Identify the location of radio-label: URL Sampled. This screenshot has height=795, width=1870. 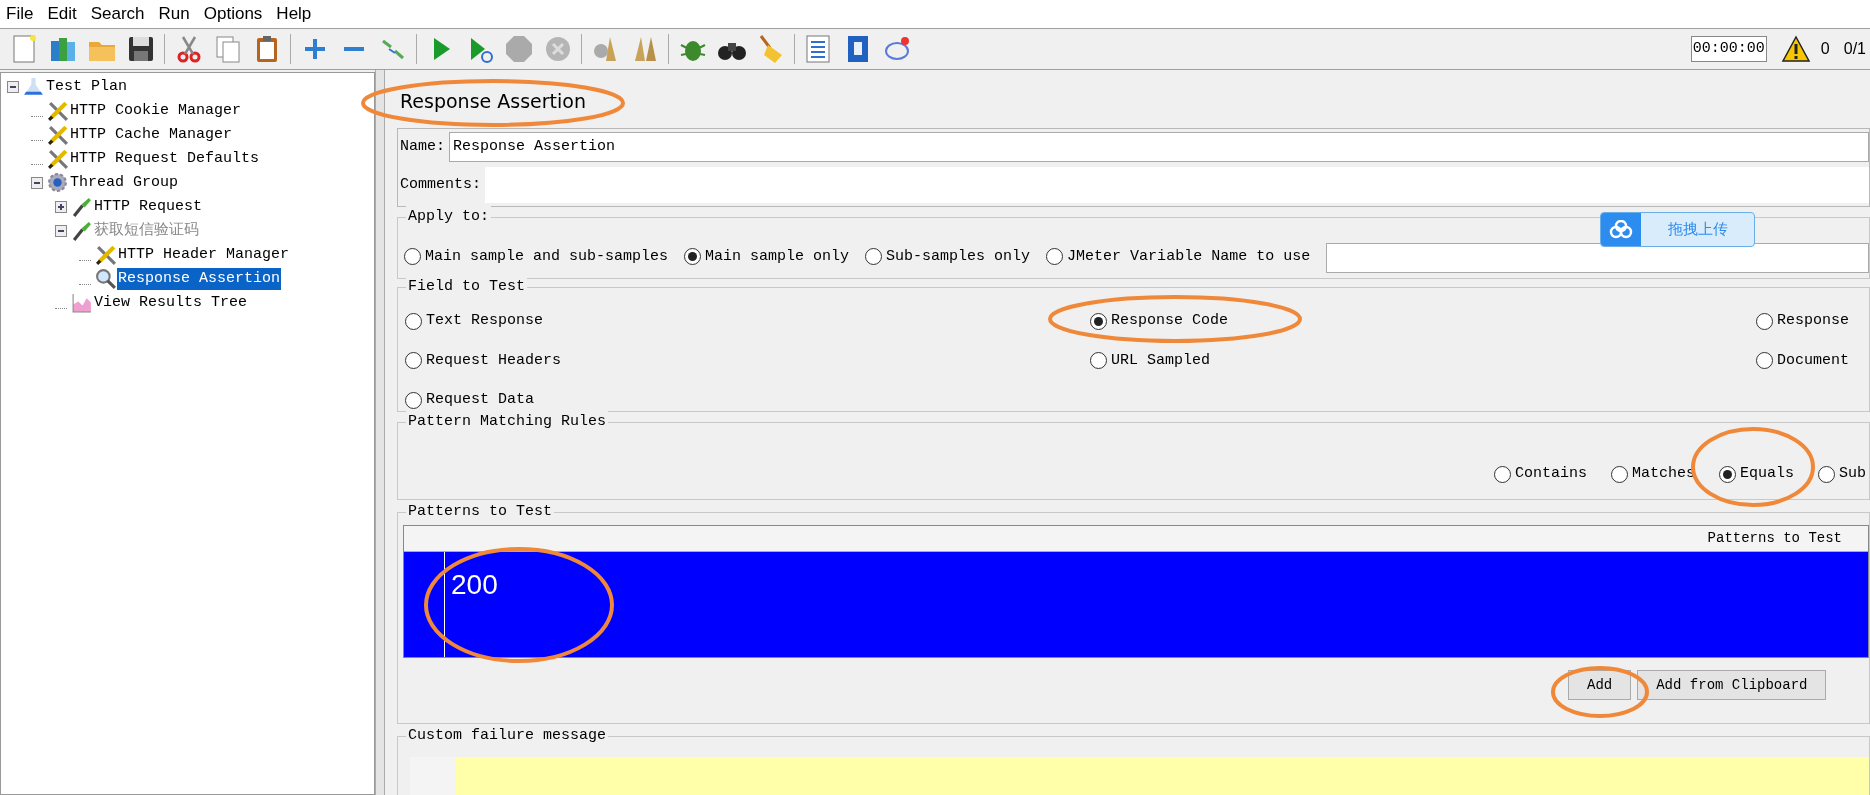
(1161, 360).